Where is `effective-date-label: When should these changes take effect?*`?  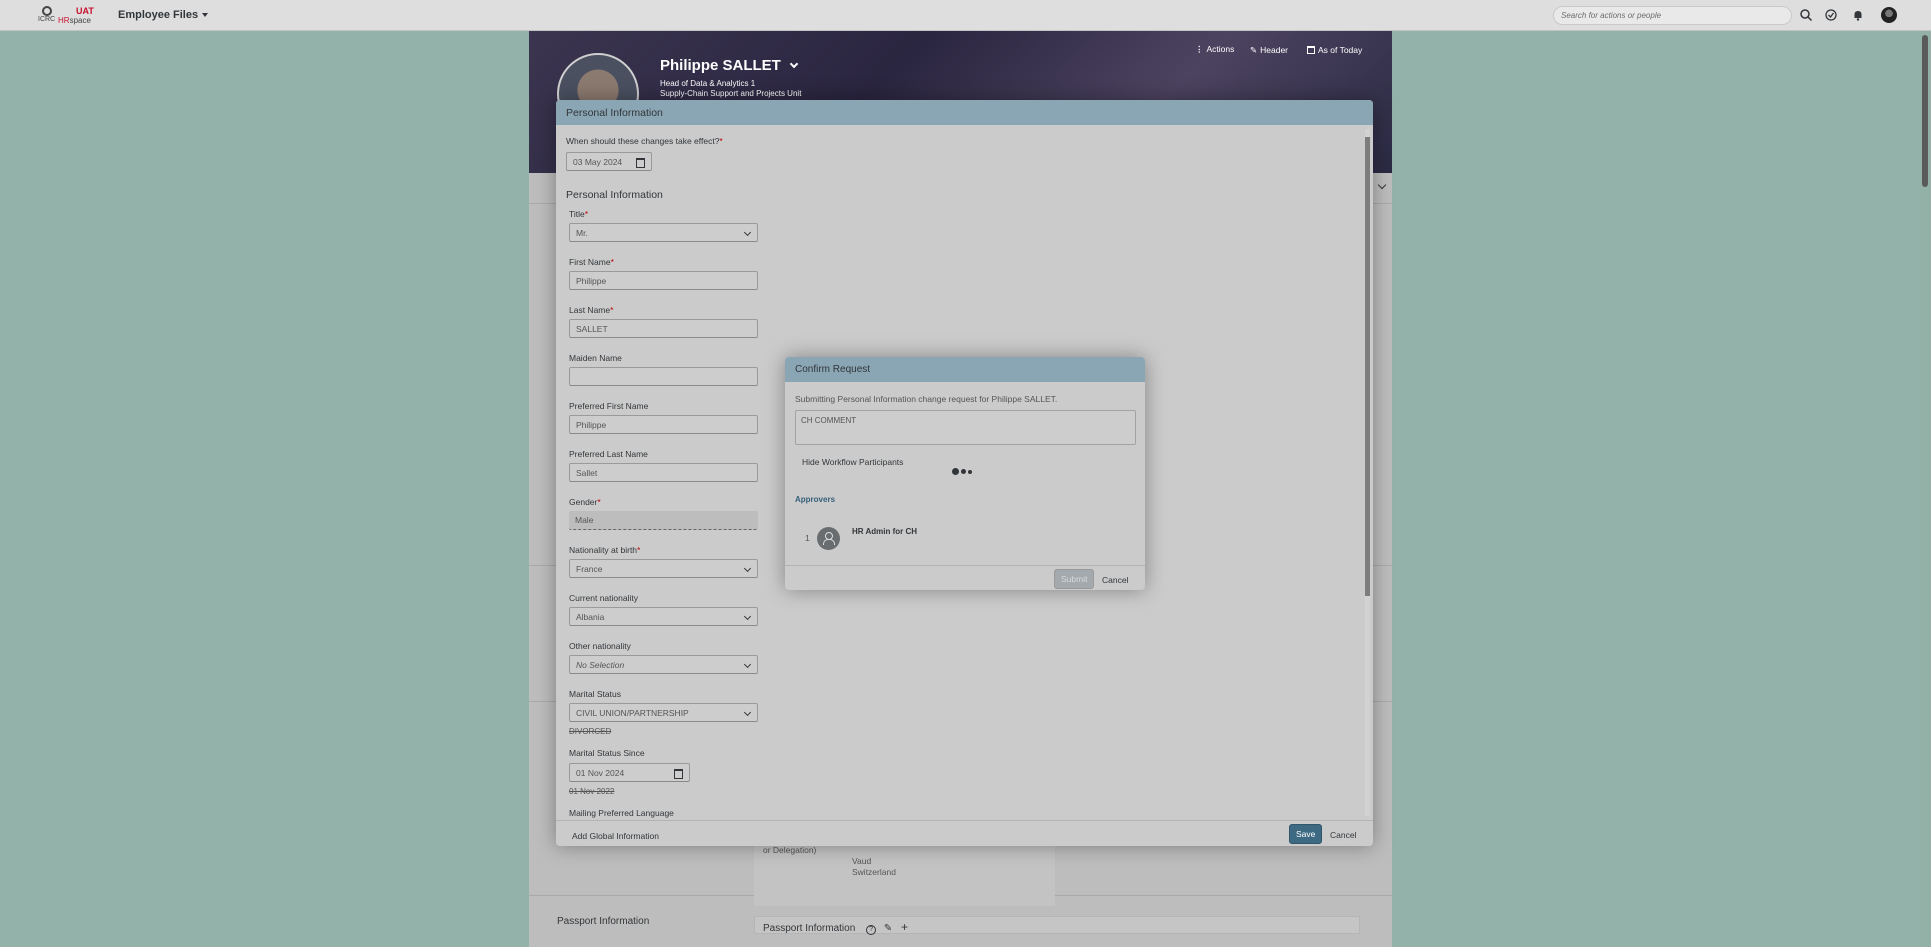 effective-date-label: When should these changes take effect?* is located at coordinates (644, 141).